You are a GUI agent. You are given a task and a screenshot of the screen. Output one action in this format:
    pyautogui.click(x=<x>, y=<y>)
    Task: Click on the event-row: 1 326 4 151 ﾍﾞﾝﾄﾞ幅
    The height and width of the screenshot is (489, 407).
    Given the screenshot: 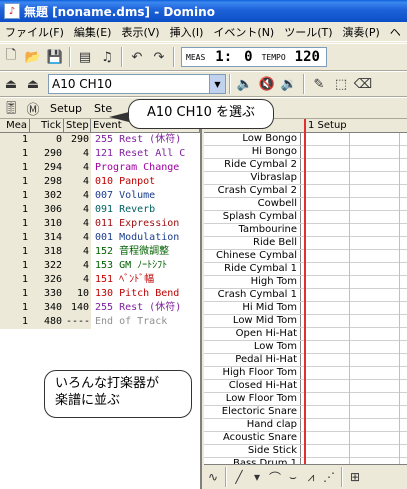 What is the action you would take?
    pyautogui.click(x=100, y=280)
    